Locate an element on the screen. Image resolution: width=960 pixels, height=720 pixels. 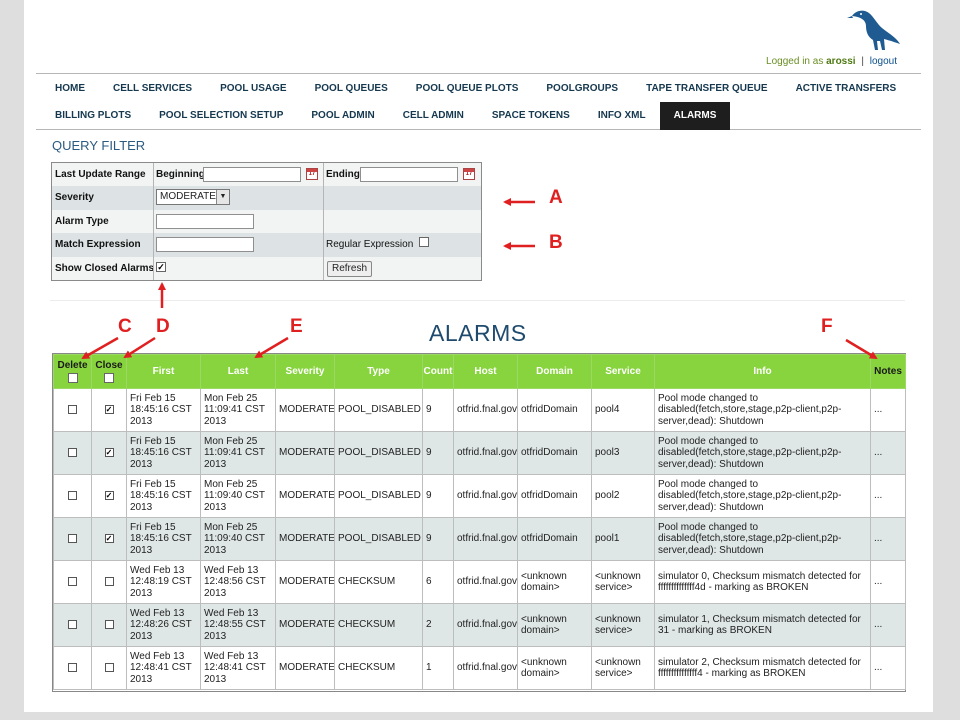
col-domain: Domain is located at coordinates (554, 371).